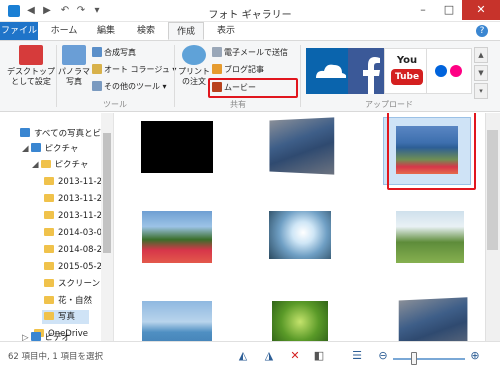 The width and height of the screenshot is (500, 375). I want to click on nav-item-pictures-folder: ◢ ピクチャ, so click(60, 165).